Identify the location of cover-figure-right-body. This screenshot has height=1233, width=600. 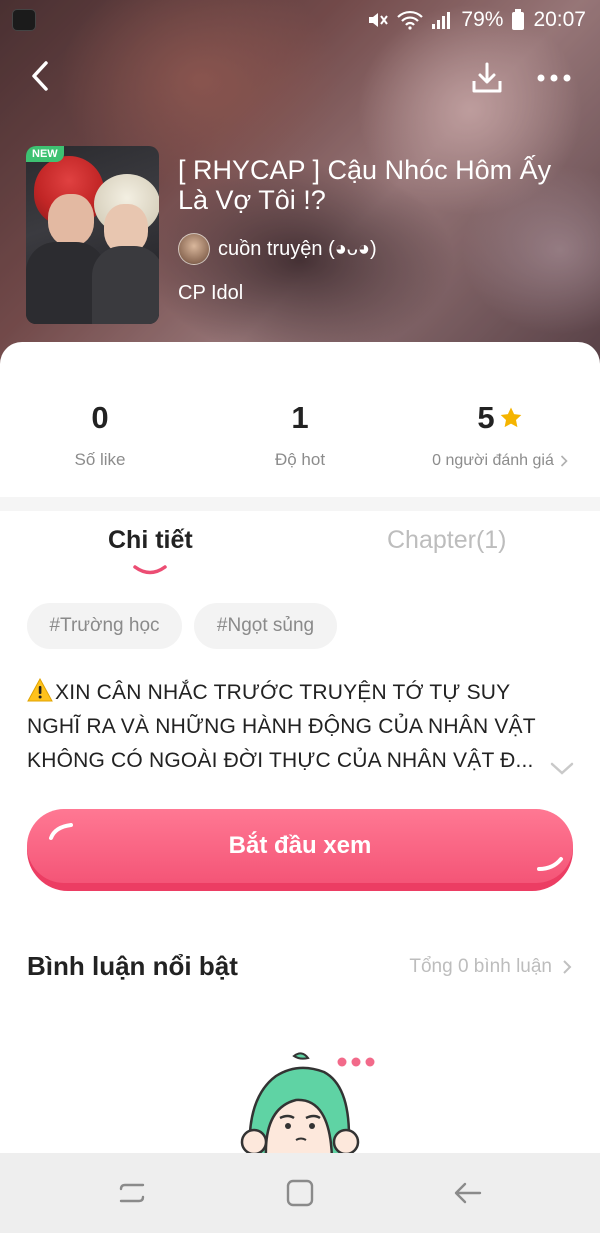
(125, 285).